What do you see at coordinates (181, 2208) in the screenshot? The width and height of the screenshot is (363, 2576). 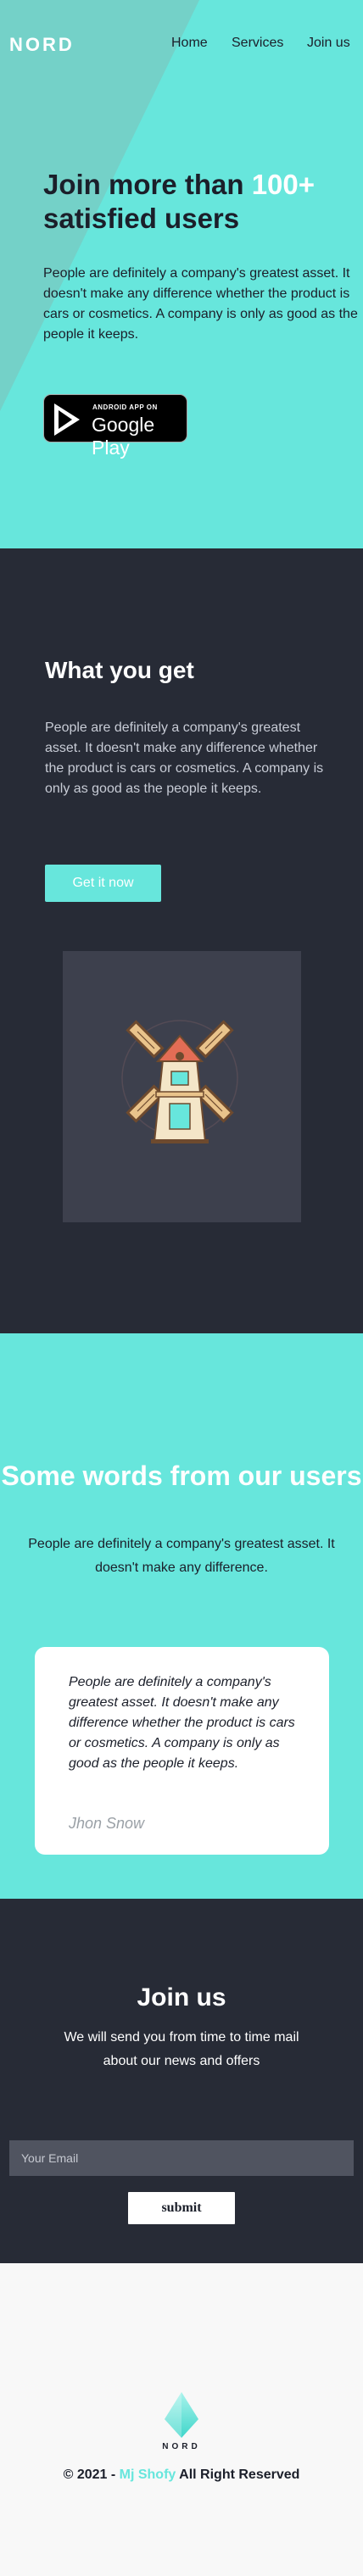 I see `submit-button: submit` at bounding box center [181, 2208].